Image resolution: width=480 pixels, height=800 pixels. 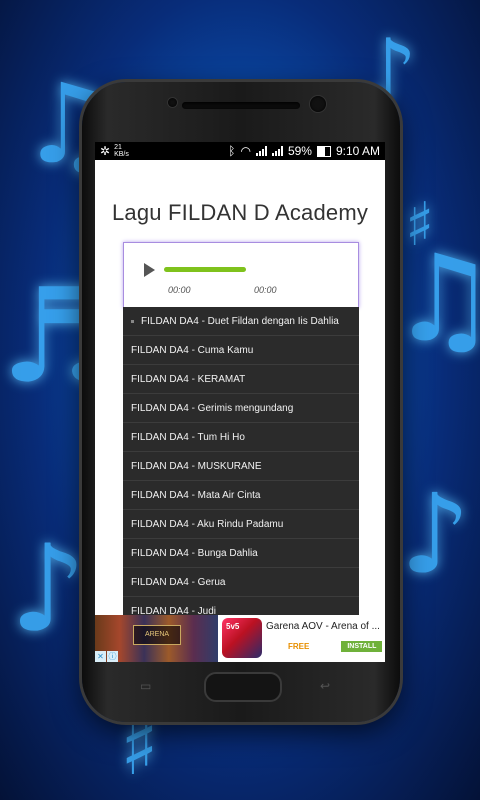 What do you see at coordinates (207, 524) in the screenshot?
I see `playlist-item-label: FILDAN DA4 - Aku Rindu Padamu` at bounding box center [207, 524].